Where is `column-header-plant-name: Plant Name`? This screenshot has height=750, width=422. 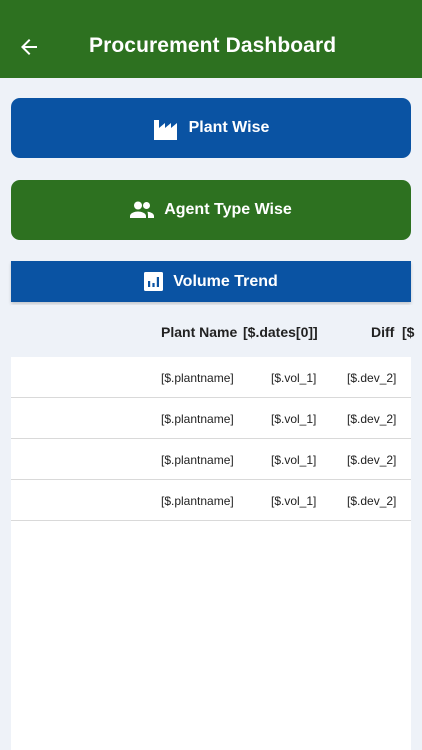
column-header-plant-name: Plant Name is located at coordinates (199, 332).